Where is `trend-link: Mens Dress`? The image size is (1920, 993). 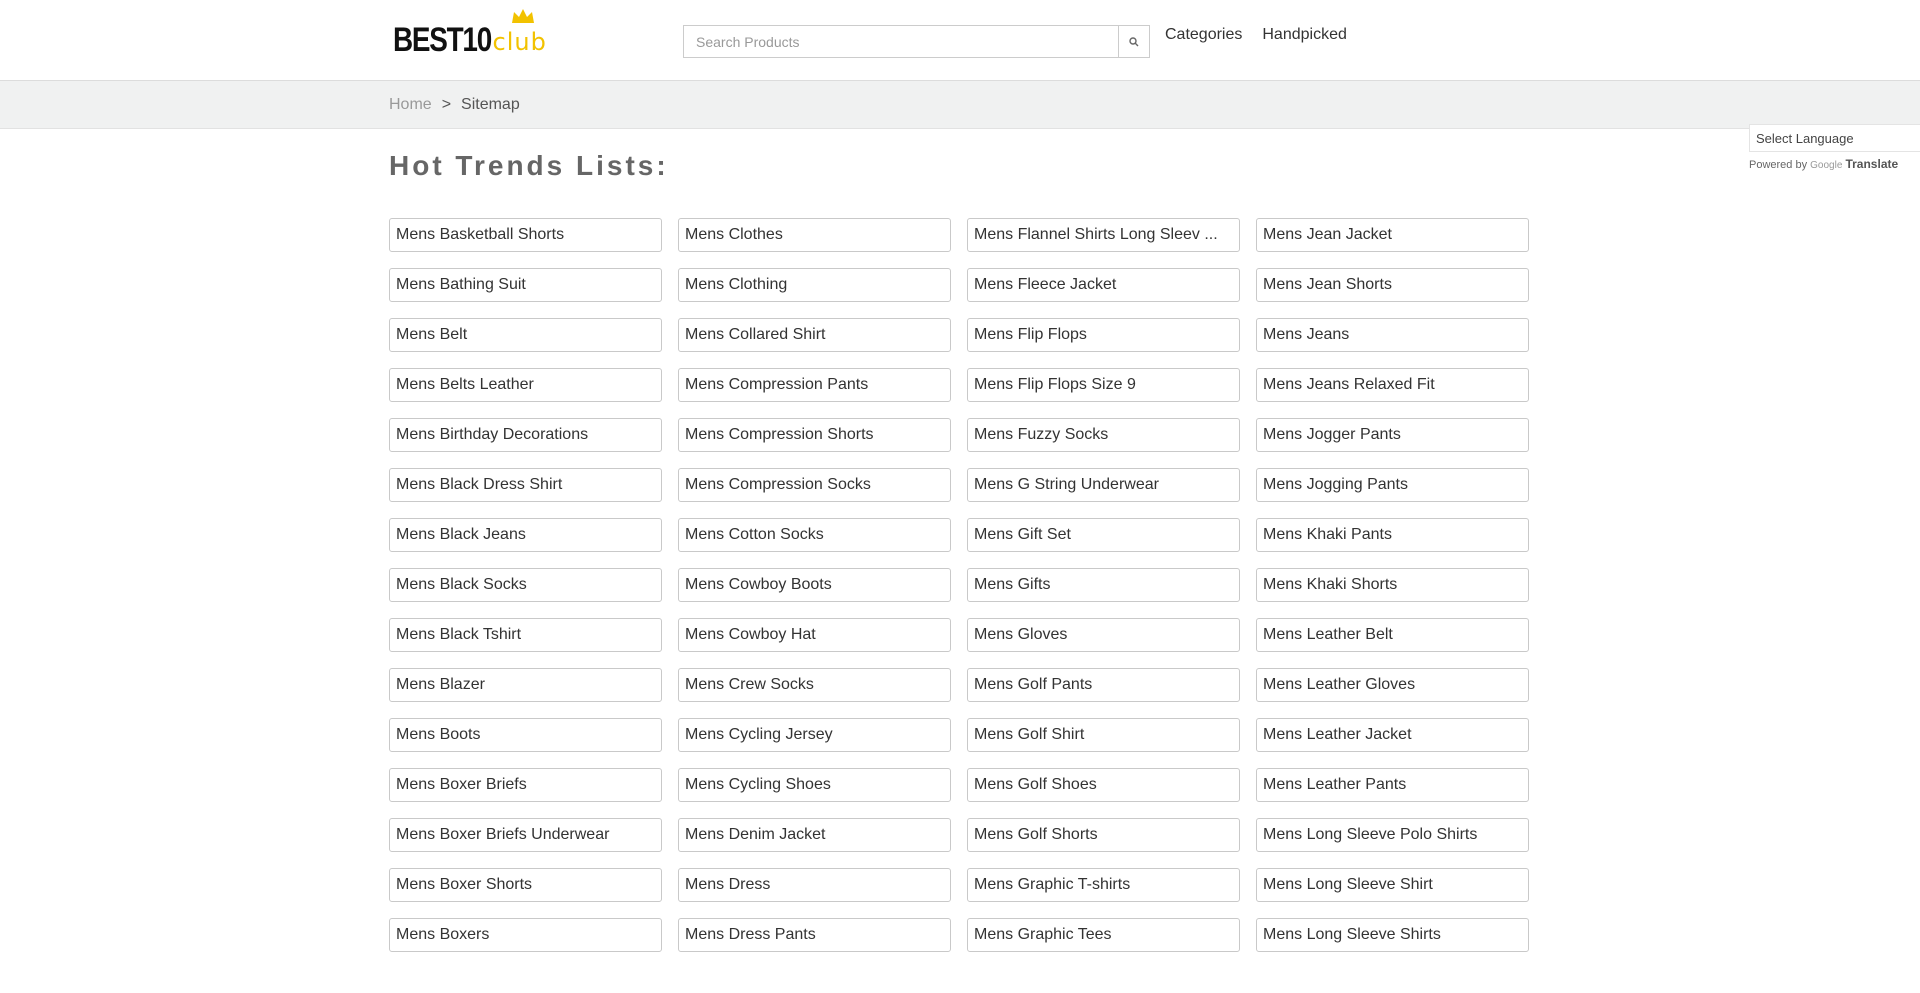
trend-link: Mens Dress is located at coordinates (814, 885).